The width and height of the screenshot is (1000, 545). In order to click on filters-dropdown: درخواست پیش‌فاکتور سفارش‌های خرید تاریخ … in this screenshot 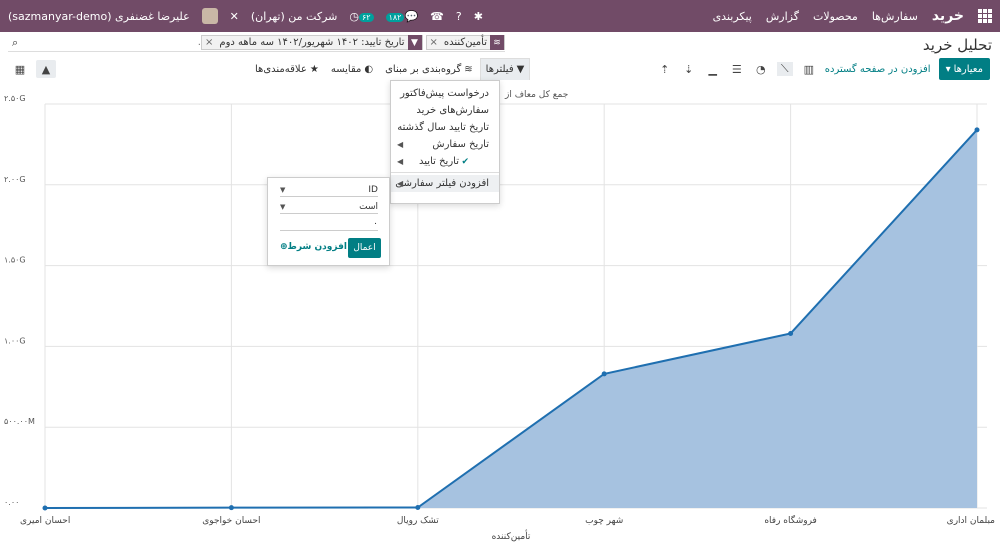, I will do `click(445, 142)`.